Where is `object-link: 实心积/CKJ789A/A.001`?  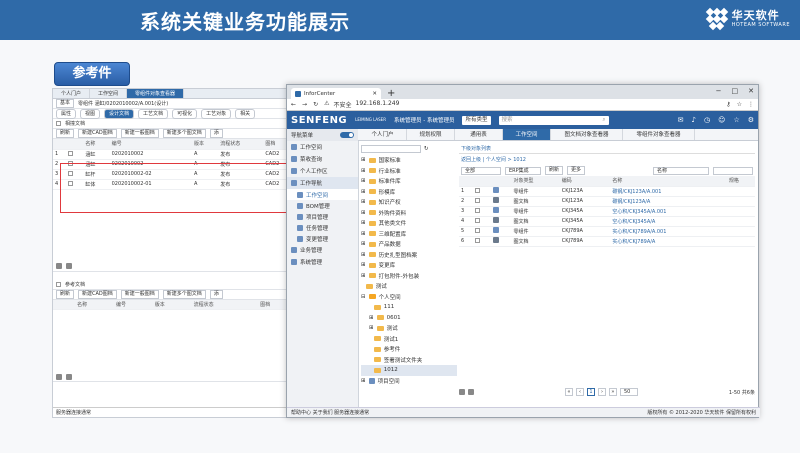
object-link: 实心积/CKJ789A/A.001 is located at coordinates (668, 231).